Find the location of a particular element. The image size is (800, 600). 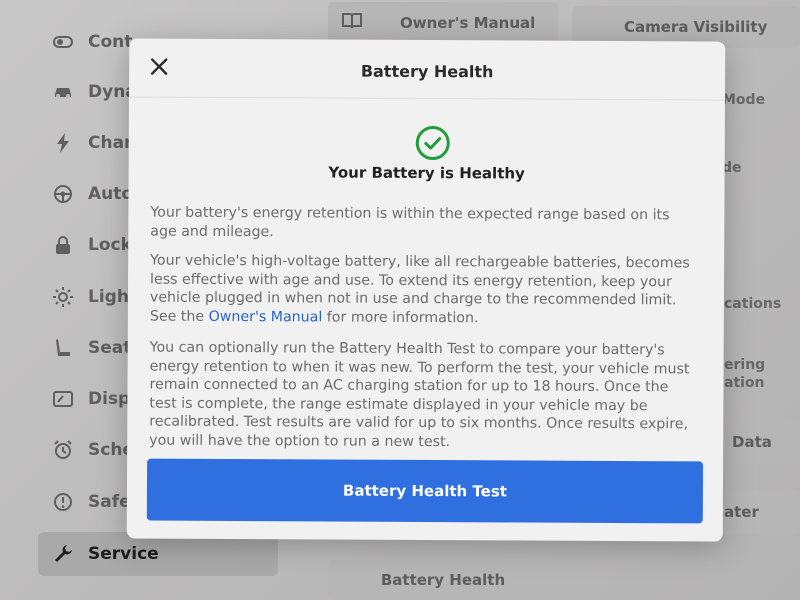

battery-status-heading: Your Battery is Healthy is located at coordinates (426, 173).